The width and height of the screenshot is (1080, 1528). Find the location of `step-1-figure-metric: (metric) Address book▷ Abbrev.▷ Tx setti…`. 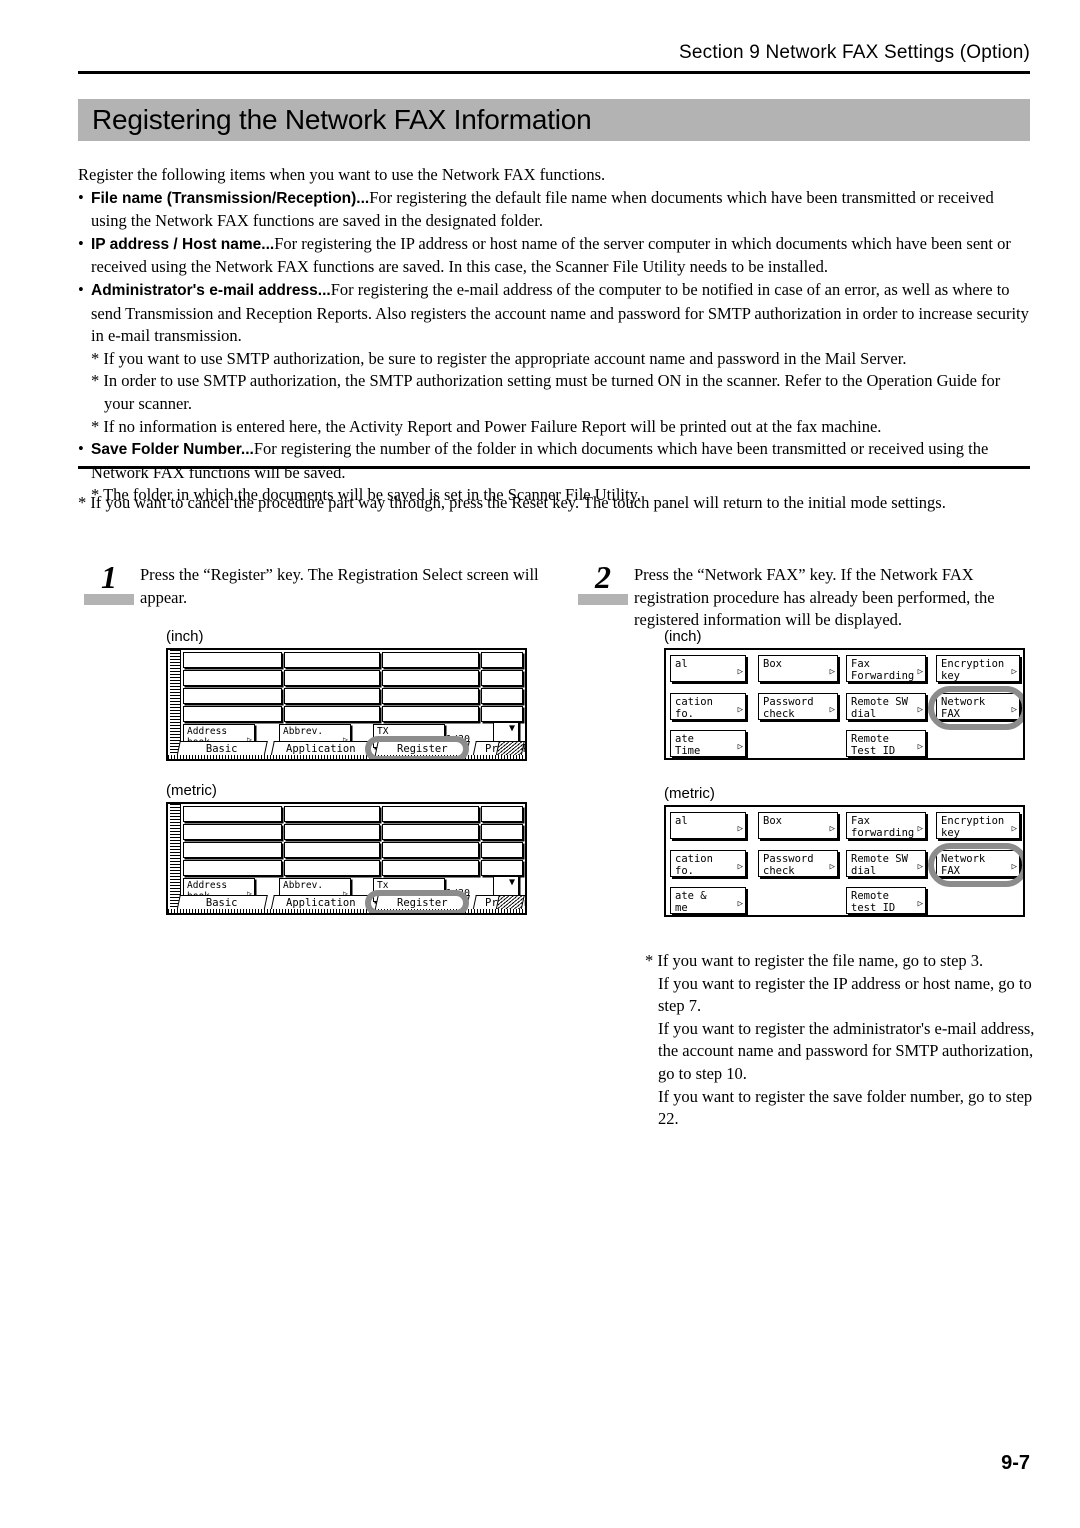

step-1-figure-metric: (metric) Address book▷ Abbrev.▷ Tx setti… is located at coordinates (346, 848).